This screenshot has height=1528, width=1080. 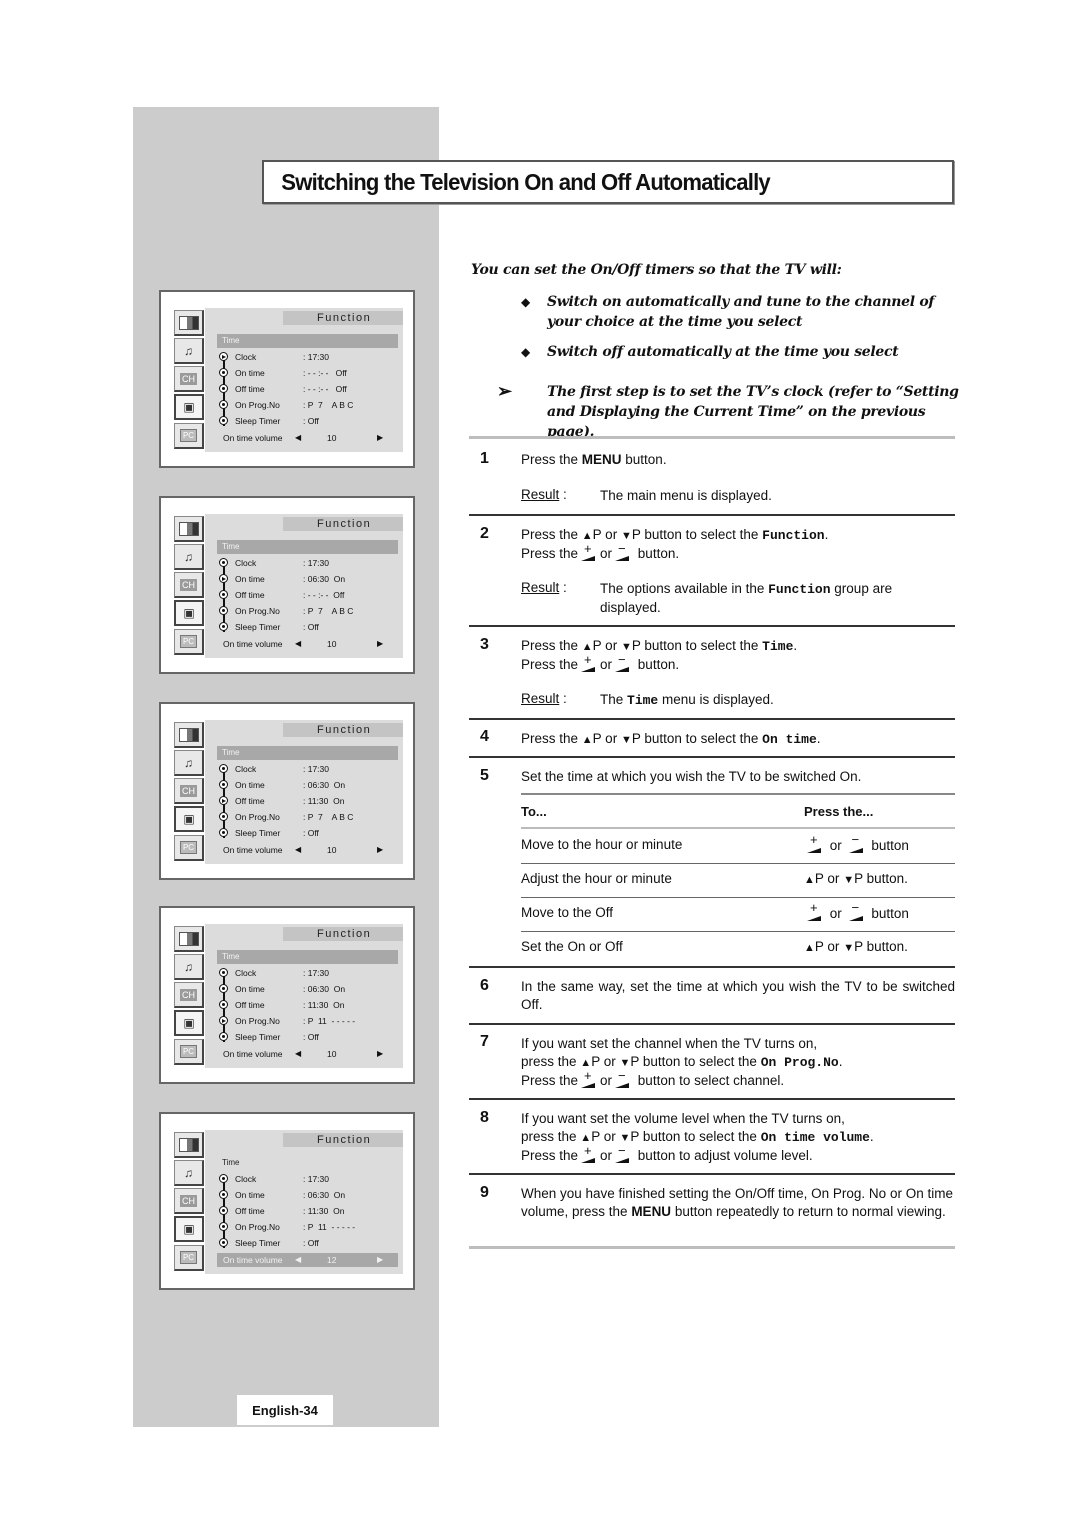 What do you see at coordinates (303, 438) in the screenshot?
I see `osd-volume-row: On time volume ◀ 10 ▶` at bounding box center [303, 438].